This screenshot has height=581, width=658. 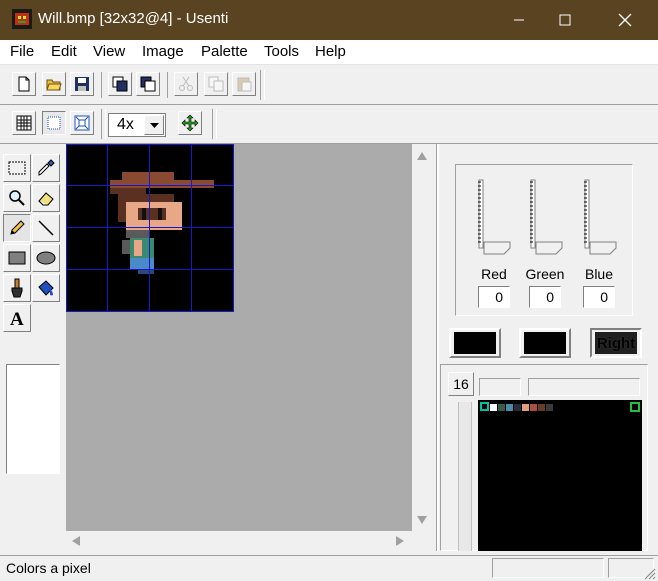 I want to click on middle-color-fill, so click(x=545, y=343).